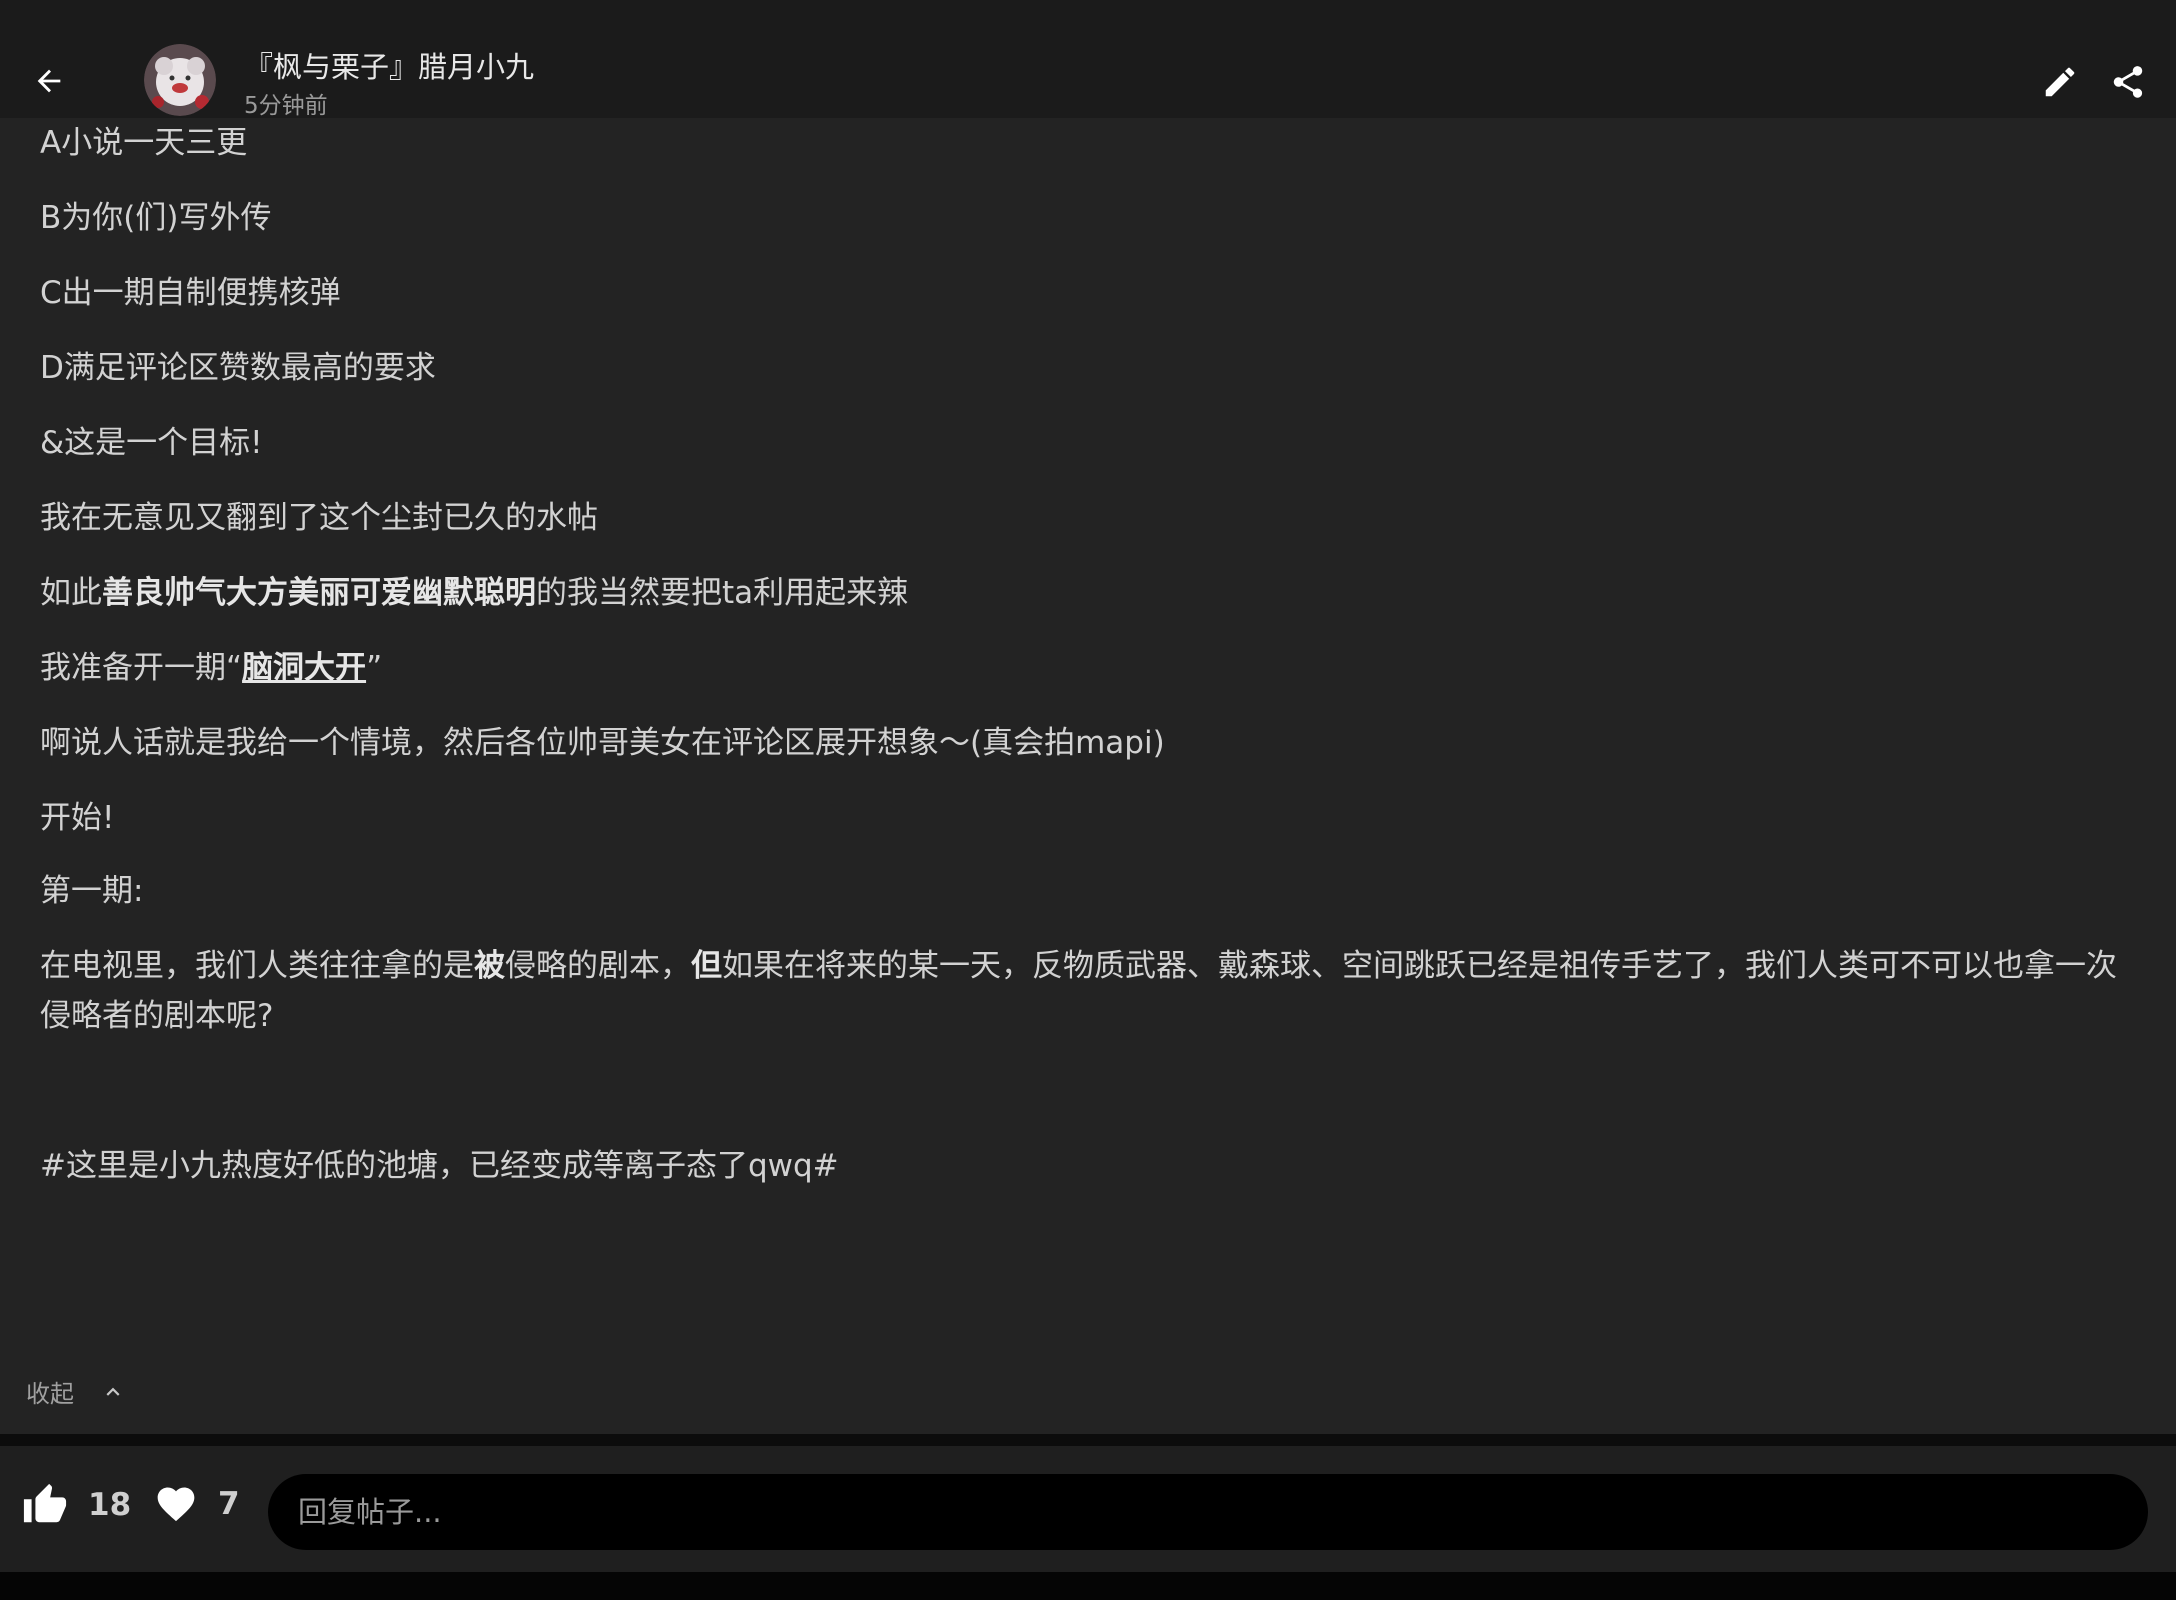  What do you see at coordinates (1080, 593) in the screenshot?
I see `post-line-l7: 如此善良帅气大方美丽可爱幽默聪明的我当然要把ta利用起来辣` at bounding box center [1080, 593].